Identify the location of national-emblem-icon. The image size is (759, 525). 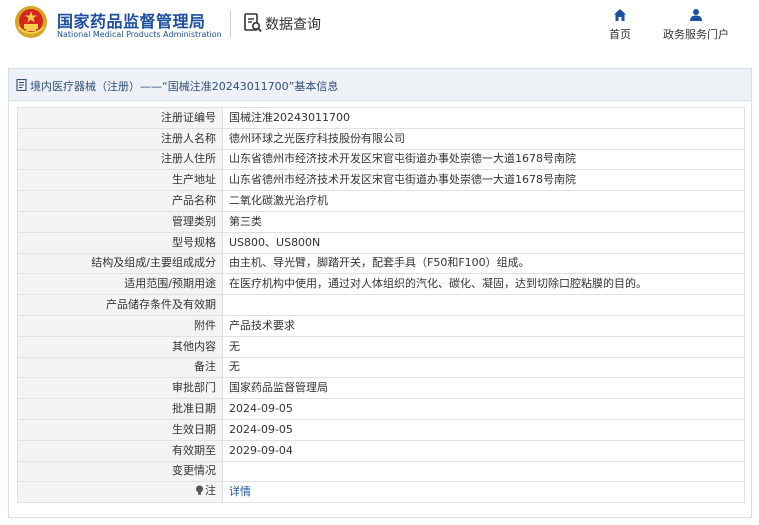
(31, 22).